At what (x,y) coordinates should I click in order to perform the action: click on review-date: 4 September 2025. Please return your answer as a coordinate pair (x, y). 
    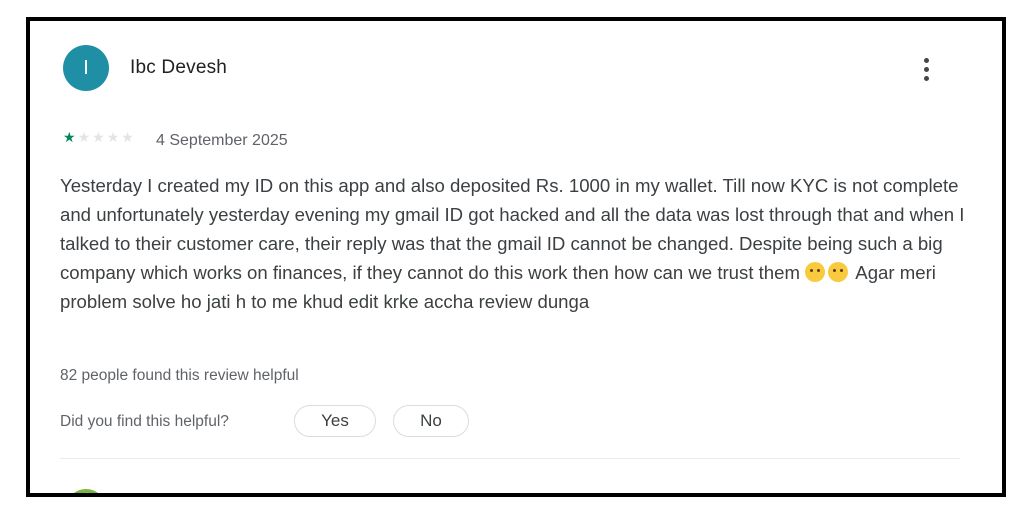
    Looking at the image, I should click on (222, 140).